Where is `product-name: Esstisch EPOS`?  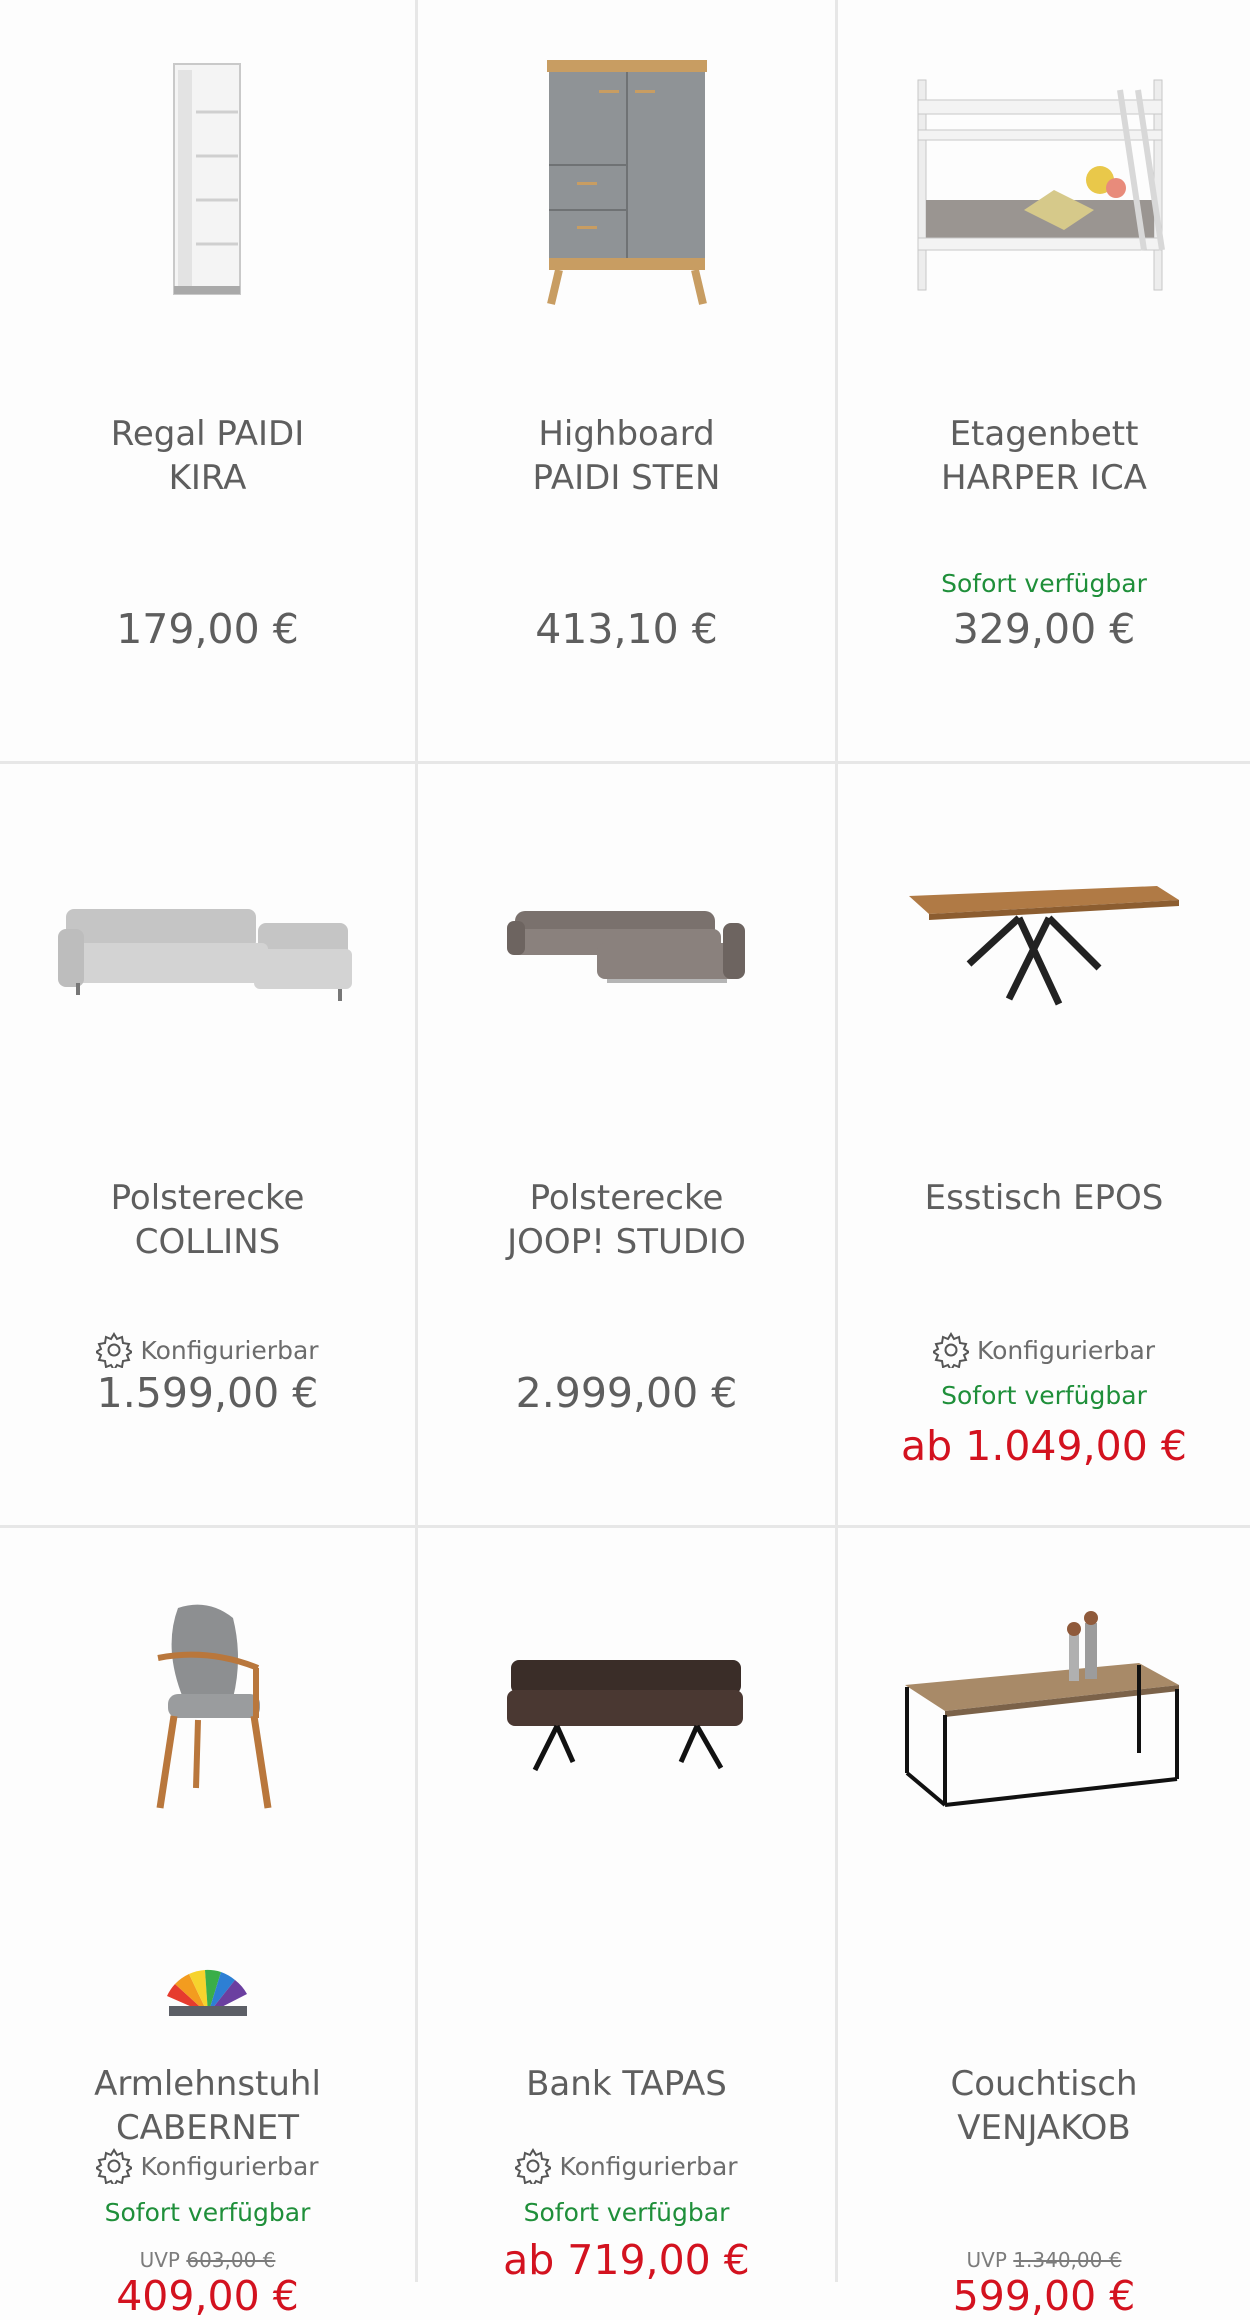
product-name: Esstisch EPOS is located at coordinates (1044, 1198).